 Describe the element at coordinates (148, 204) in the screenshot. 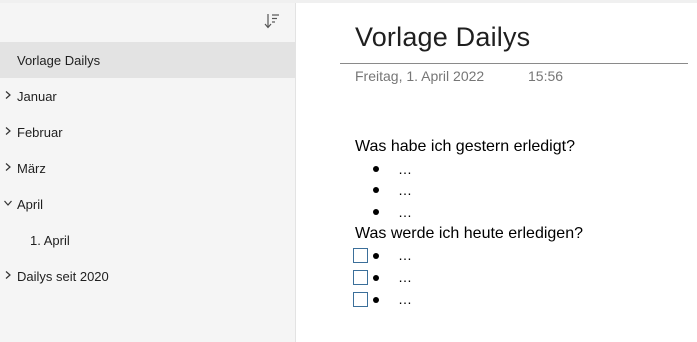

I see `sidebar-item-april: April` at that location.